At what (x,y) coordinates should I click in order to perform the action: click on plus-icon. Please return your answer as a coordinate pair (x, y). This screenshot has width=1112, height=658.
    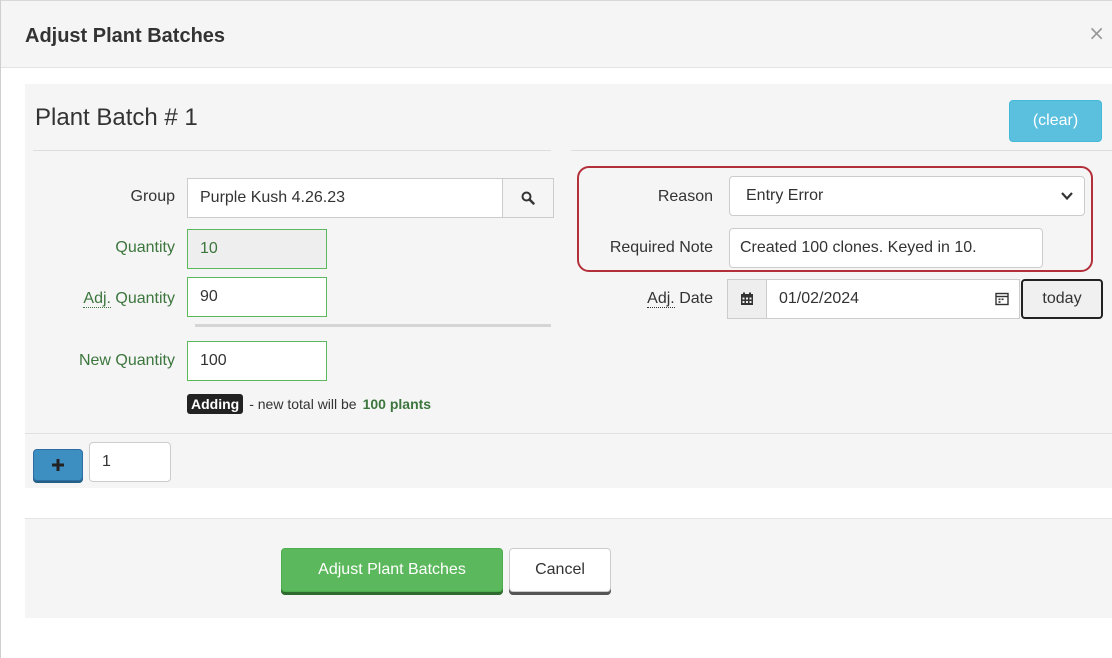
    Looking at the image, I should click on (58, 465).